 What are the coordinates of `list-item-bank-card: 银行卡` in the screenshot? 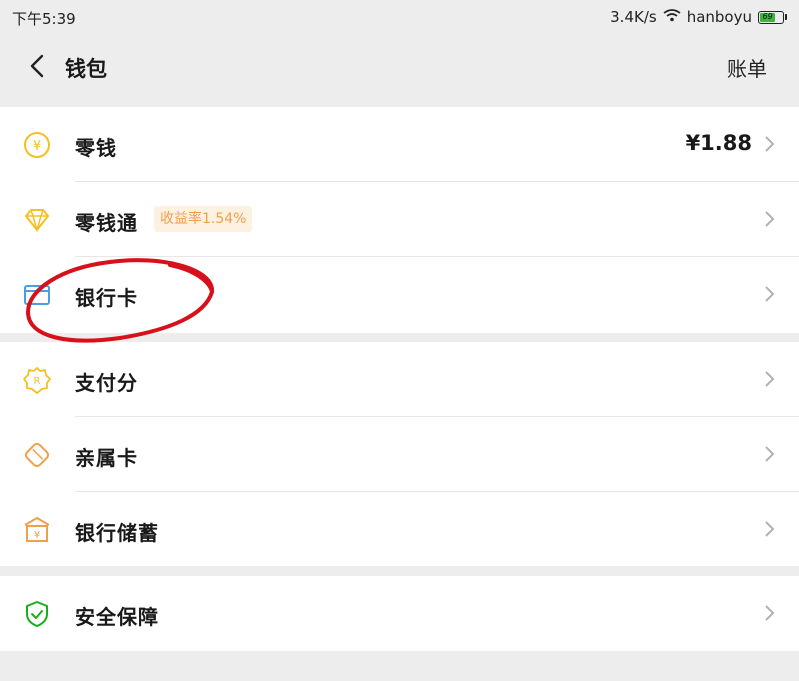 It's located at (399, 294).